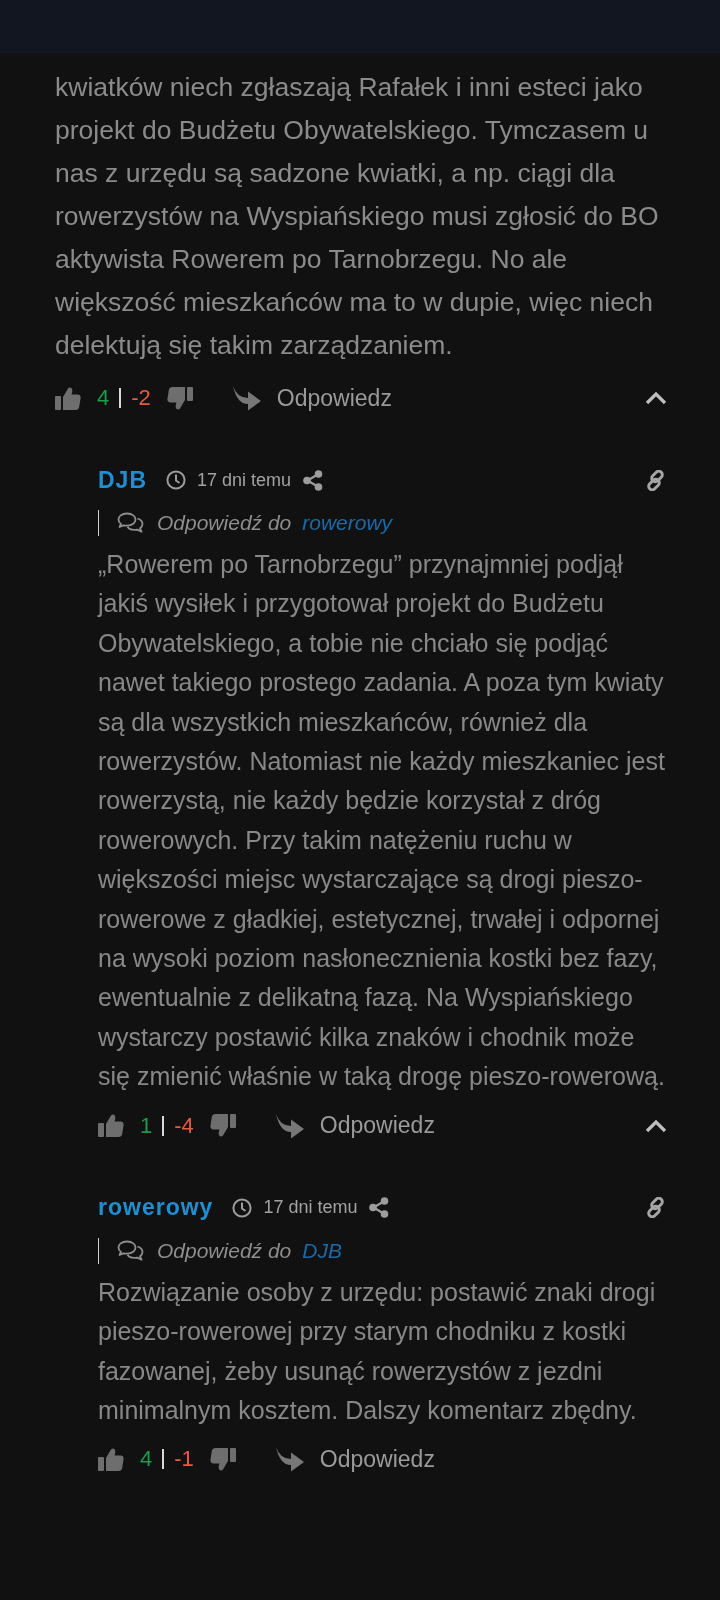 Image resolution: width=720 pixels, height=1600 pixels. What do you see at coordinates (322, 1250) in the screenshot?
I see `reply-to-link: DJB` at bounding box center [322, 1250].